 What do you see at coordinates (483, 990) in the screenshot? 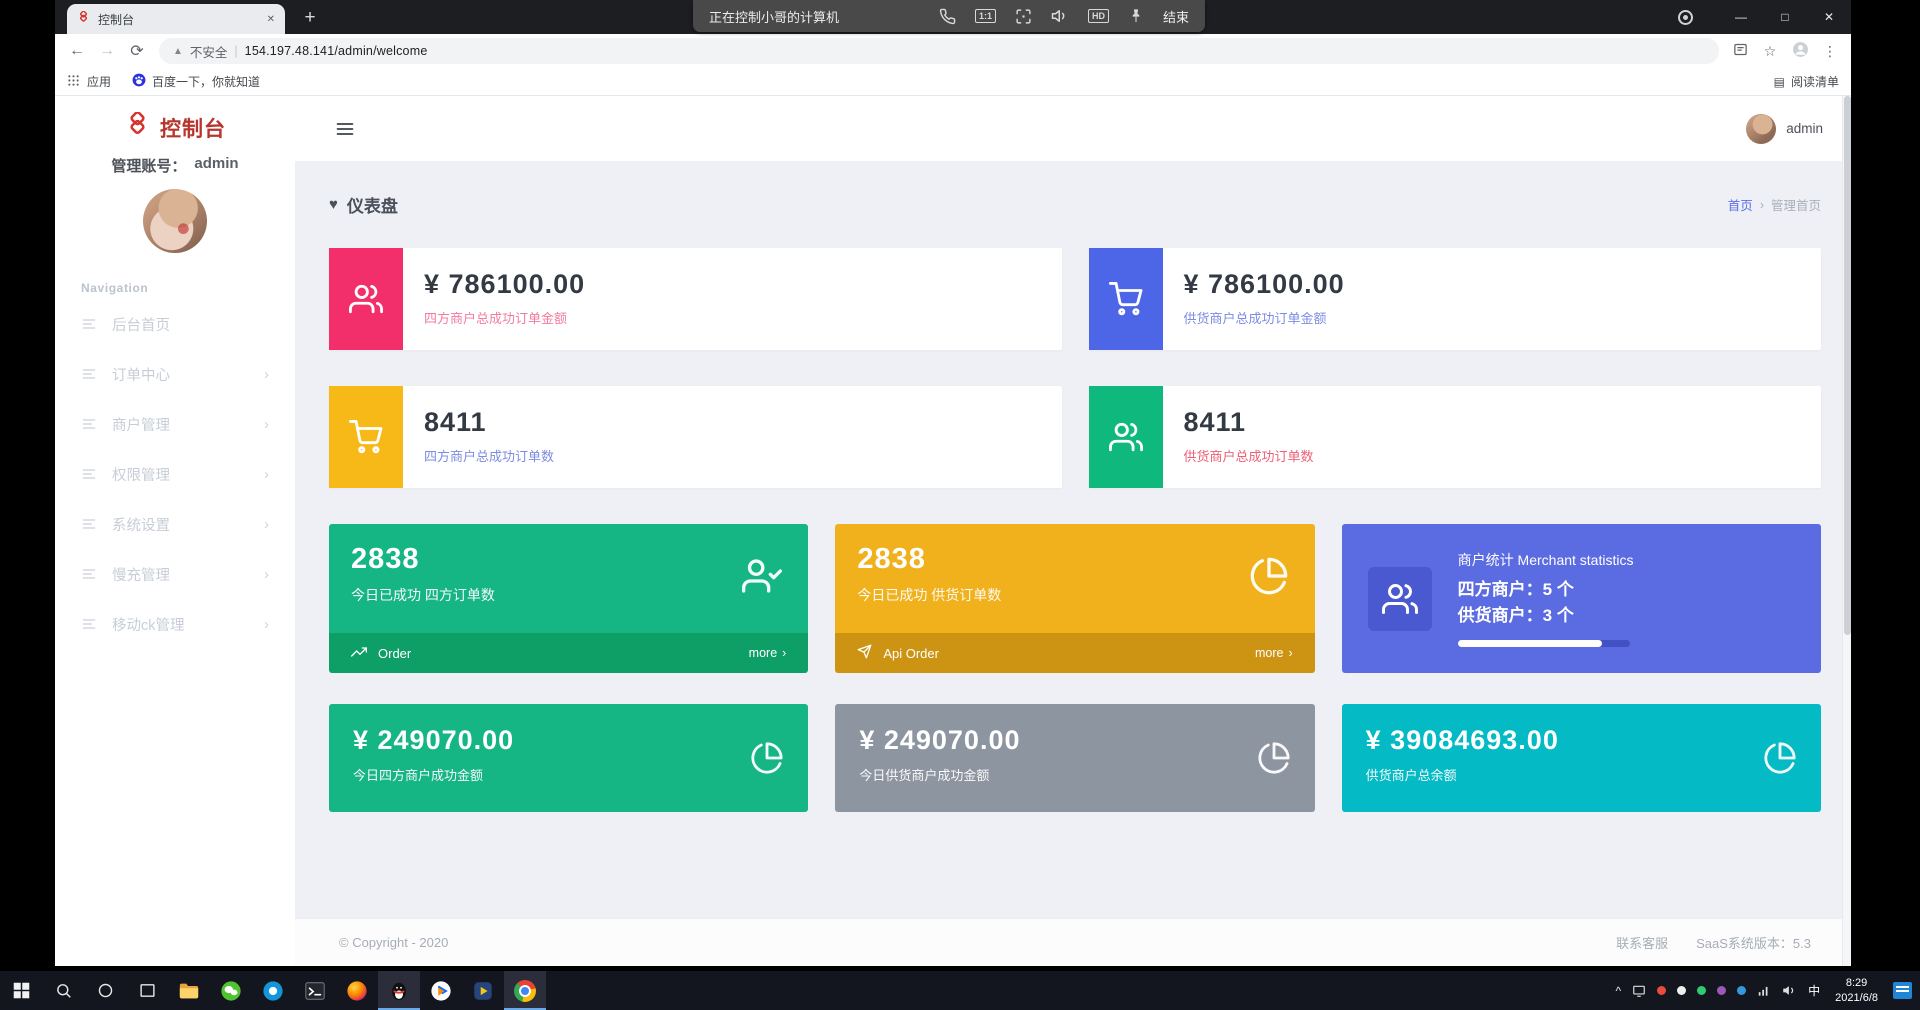
I see `media-player-icon` at bounding box center [483, 990].